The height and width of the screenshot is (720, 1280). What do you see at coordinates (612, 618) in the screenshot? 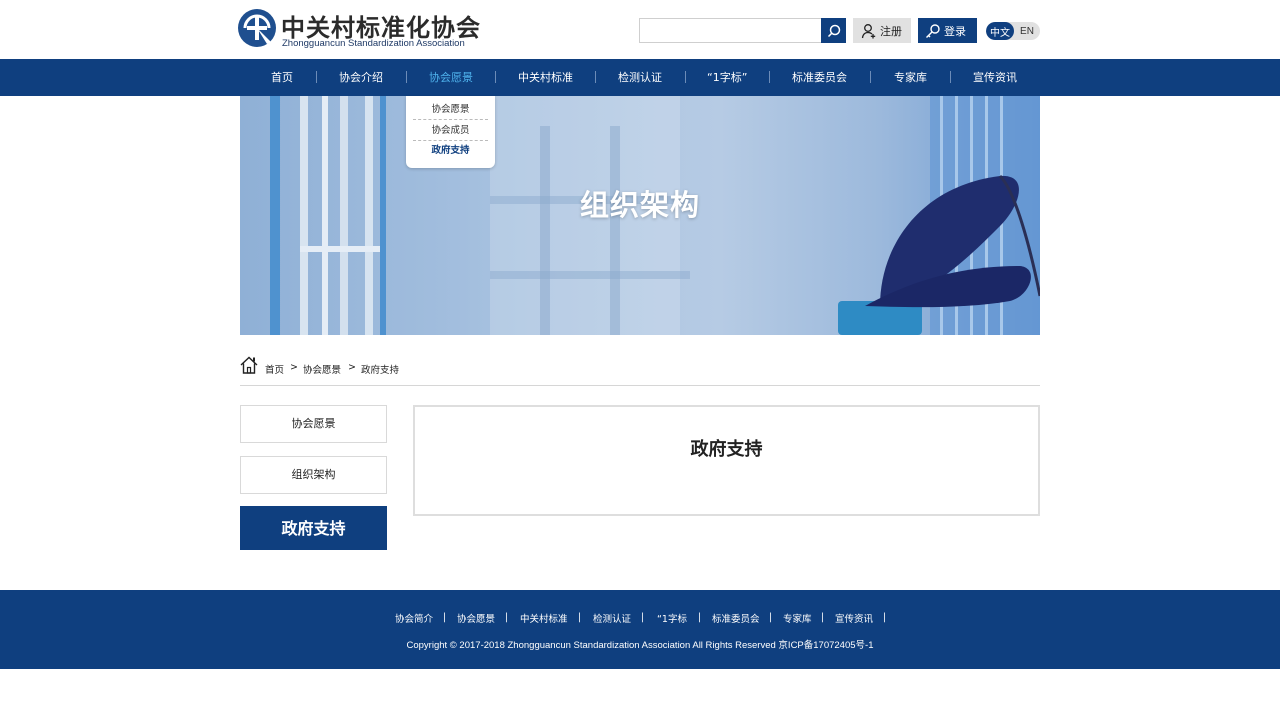
I see `footer-link-testing: 检测认证` at bounding box center [612, 618].